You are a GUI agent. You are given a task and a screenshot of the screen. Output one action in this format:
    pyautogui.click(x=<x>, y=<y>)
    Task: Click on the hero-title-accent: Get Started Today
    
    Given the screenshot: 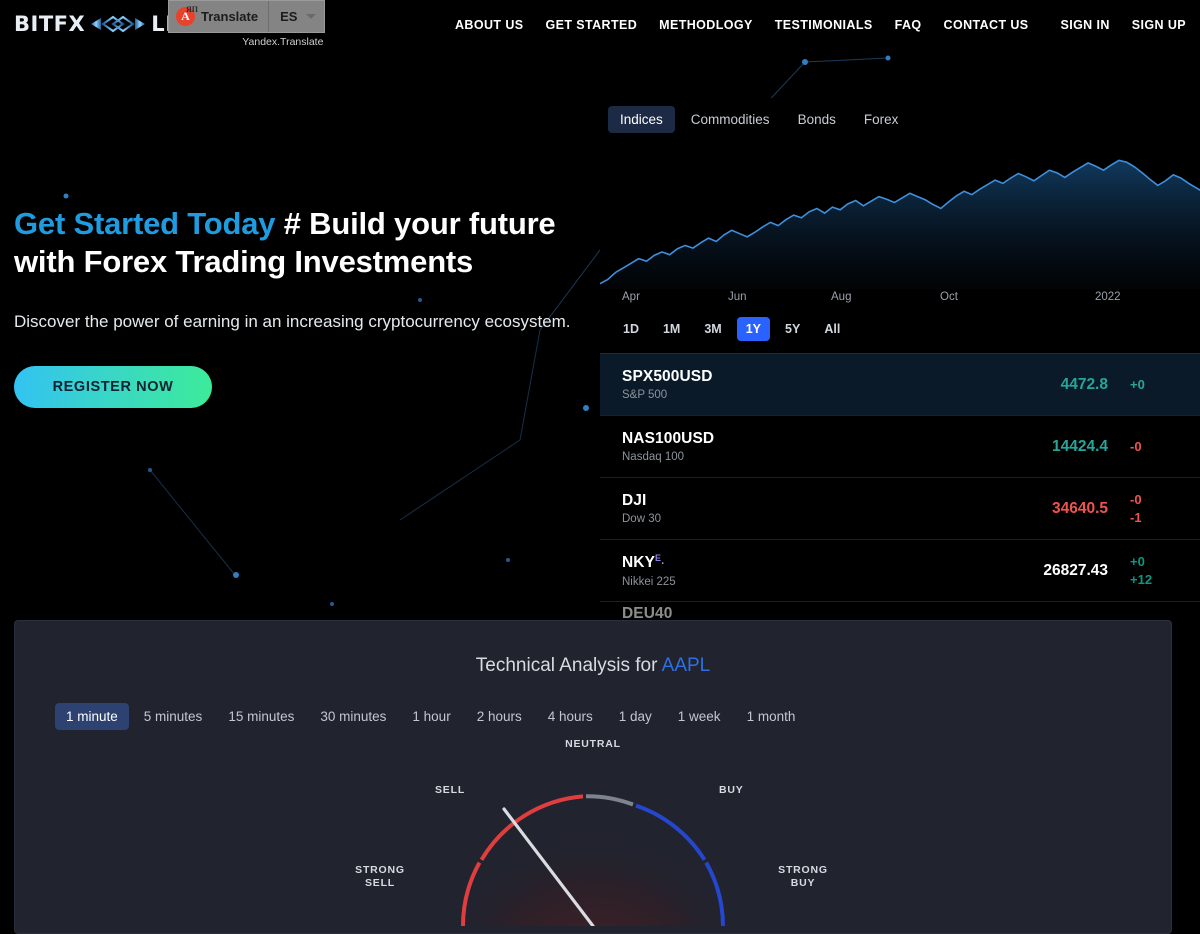 What is the action you would take?
    pyautogui.click(x=145, y=223)
    